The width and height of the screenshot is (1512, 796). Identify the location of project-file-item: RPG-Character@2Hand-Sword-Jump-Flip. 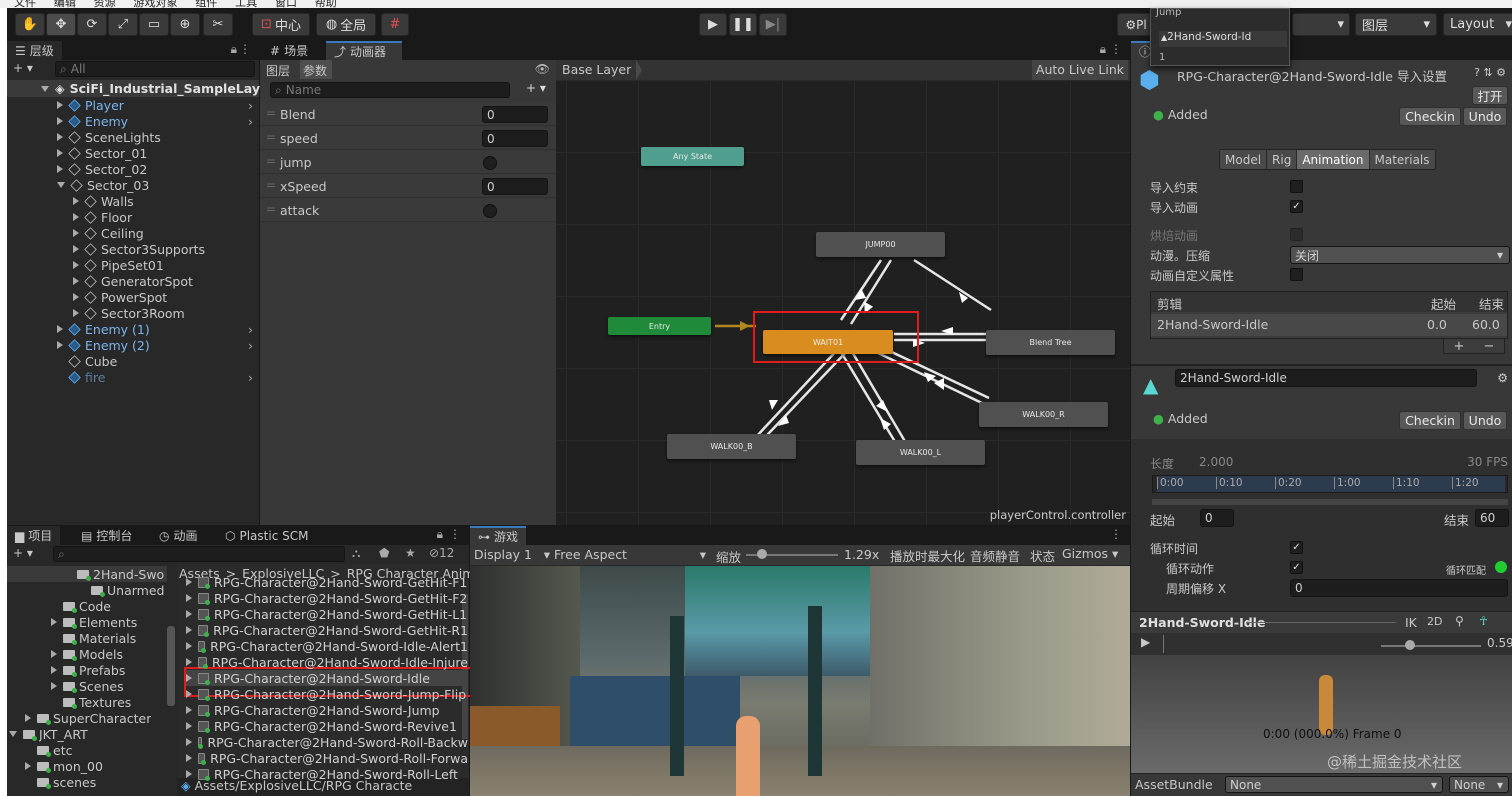
(327, 694).